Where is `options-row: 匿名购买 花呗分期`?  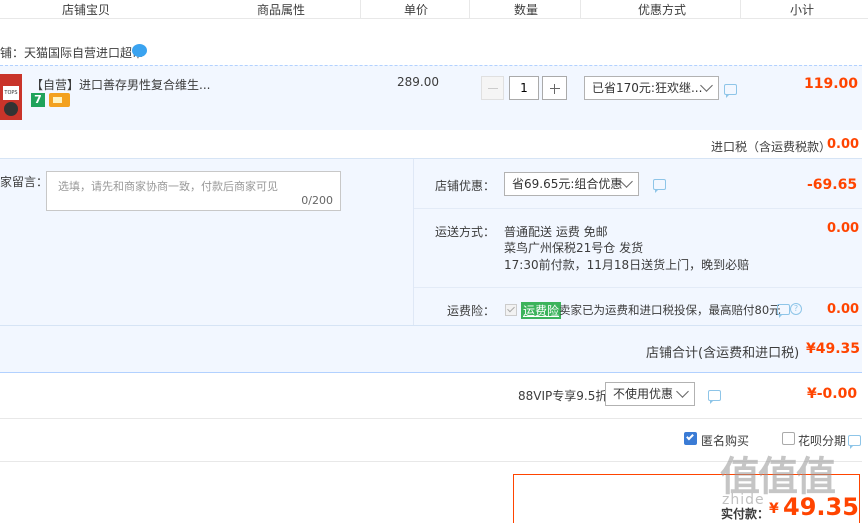
options-row: 匿名购买 花呗分期 is located at coordinates (434, 440).